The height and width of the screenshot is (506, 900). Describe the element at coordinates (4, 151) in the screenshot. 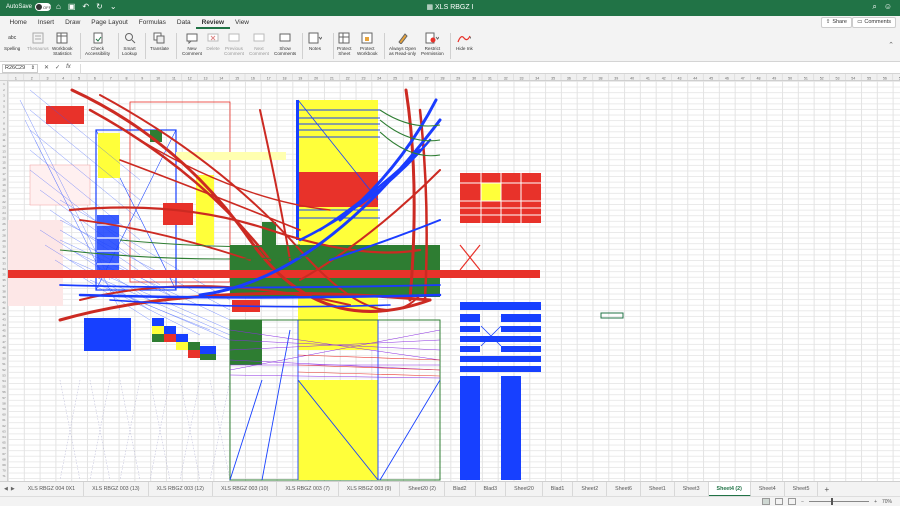

I see `row-header-label: 13` at that location.